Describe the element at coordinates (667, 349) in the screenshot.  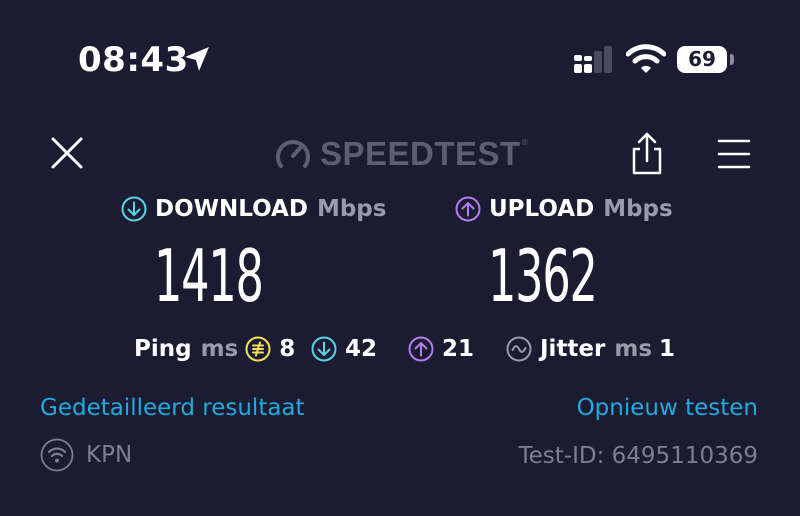
I see `jitter-value: 1` at that location.